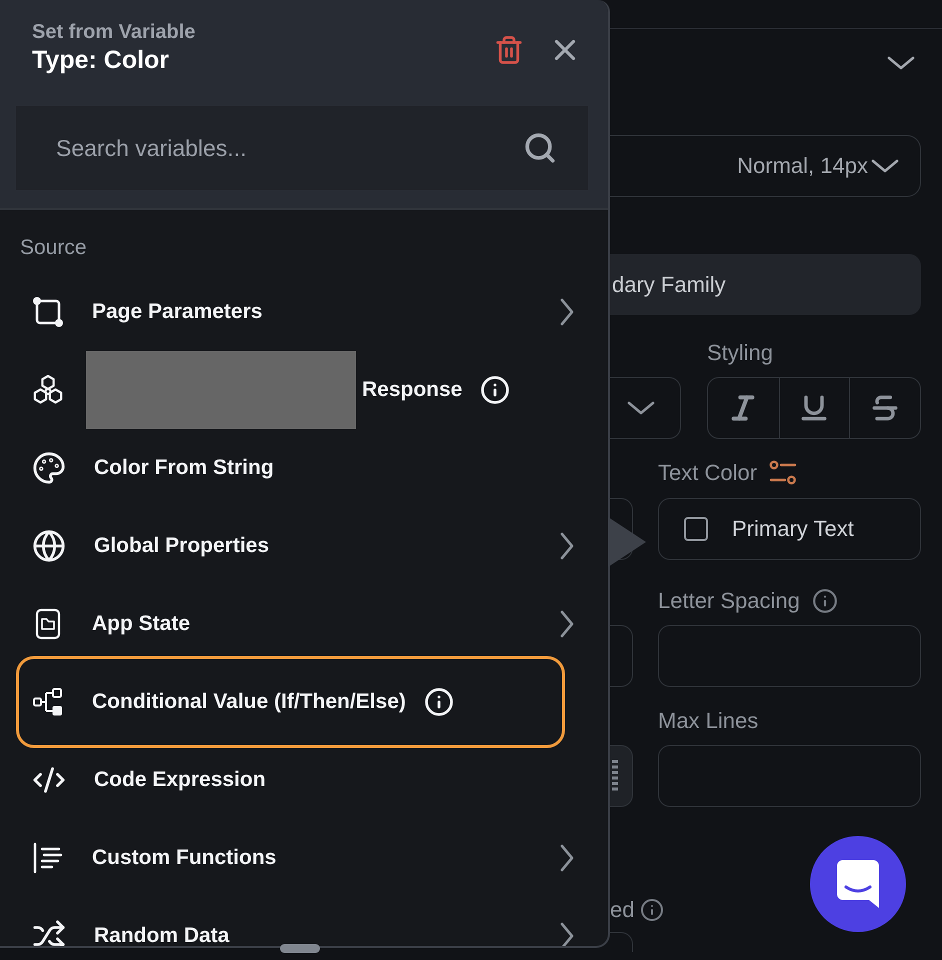  I want to click on source-item: Random Data, so click(304, 921).